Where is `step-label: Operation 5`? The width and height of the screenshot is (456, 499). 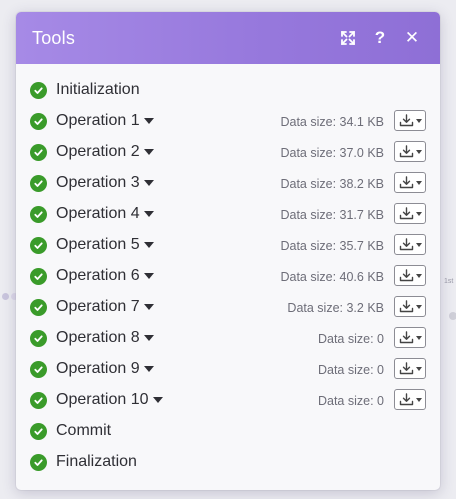 step-label: Operation 5 is located at coordinates (105, 245).